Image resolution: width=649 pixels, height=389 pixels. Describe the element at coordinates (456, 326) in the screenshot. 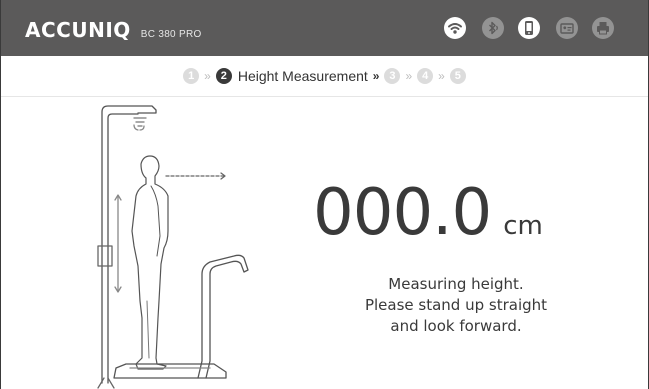

I see `instruction-line: and look forward.` at that location.